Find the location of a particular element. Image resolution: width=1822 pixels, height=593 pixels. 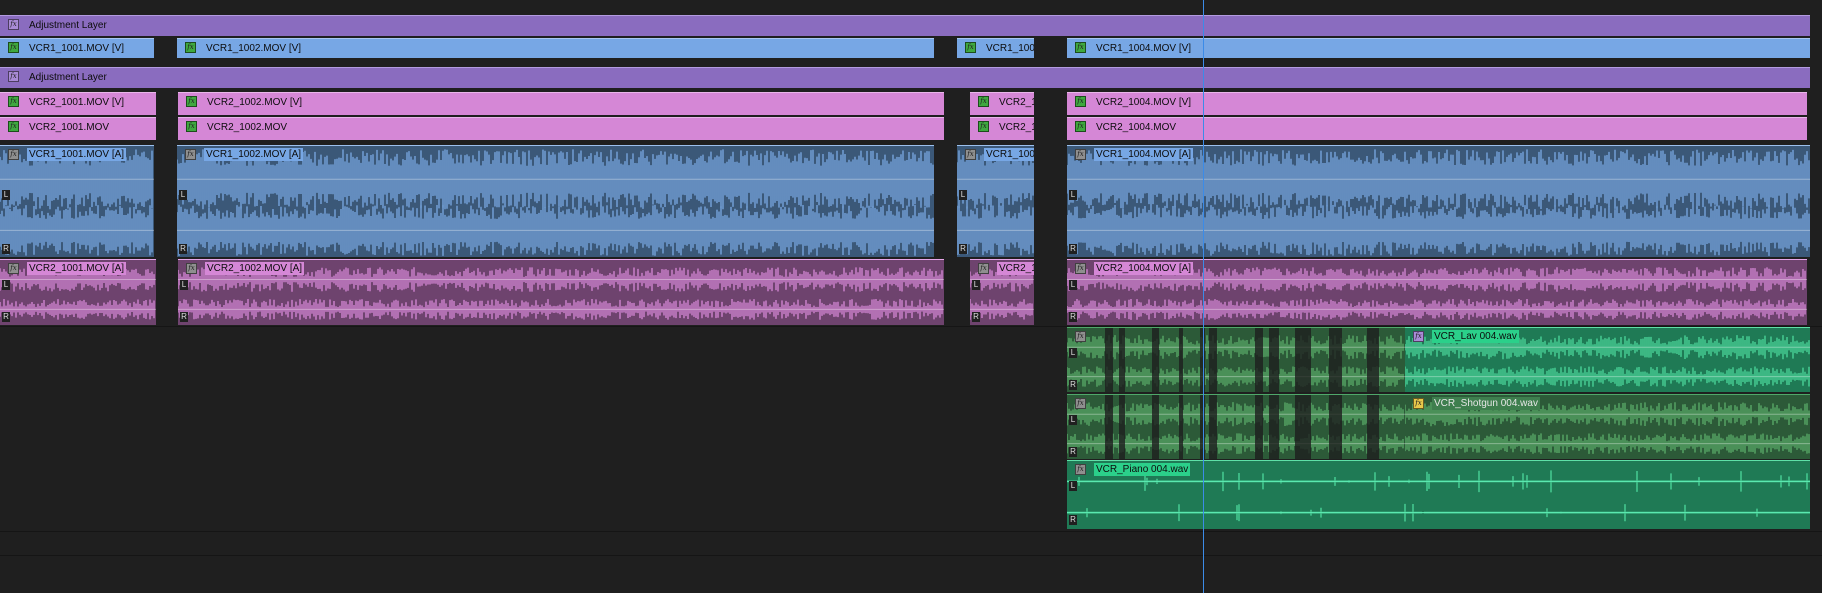

clip-label: VCR2_1004.MOV is located at coordinates (1136, 127).